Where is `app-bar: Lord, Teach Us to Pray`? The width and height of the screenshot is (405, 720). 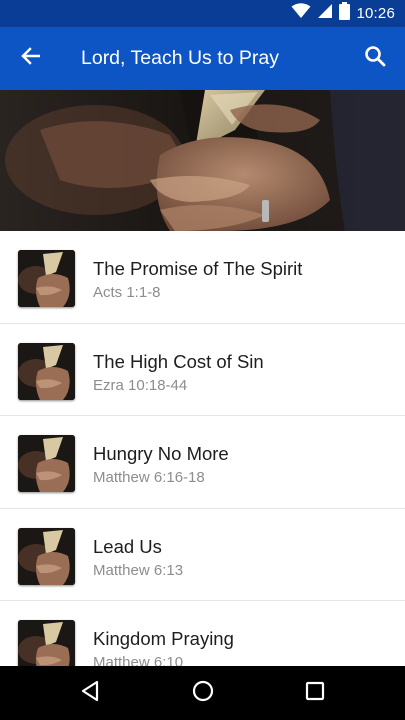
app-bar: Lord, Teach Us to Pray is located at coordinates (202, 58).